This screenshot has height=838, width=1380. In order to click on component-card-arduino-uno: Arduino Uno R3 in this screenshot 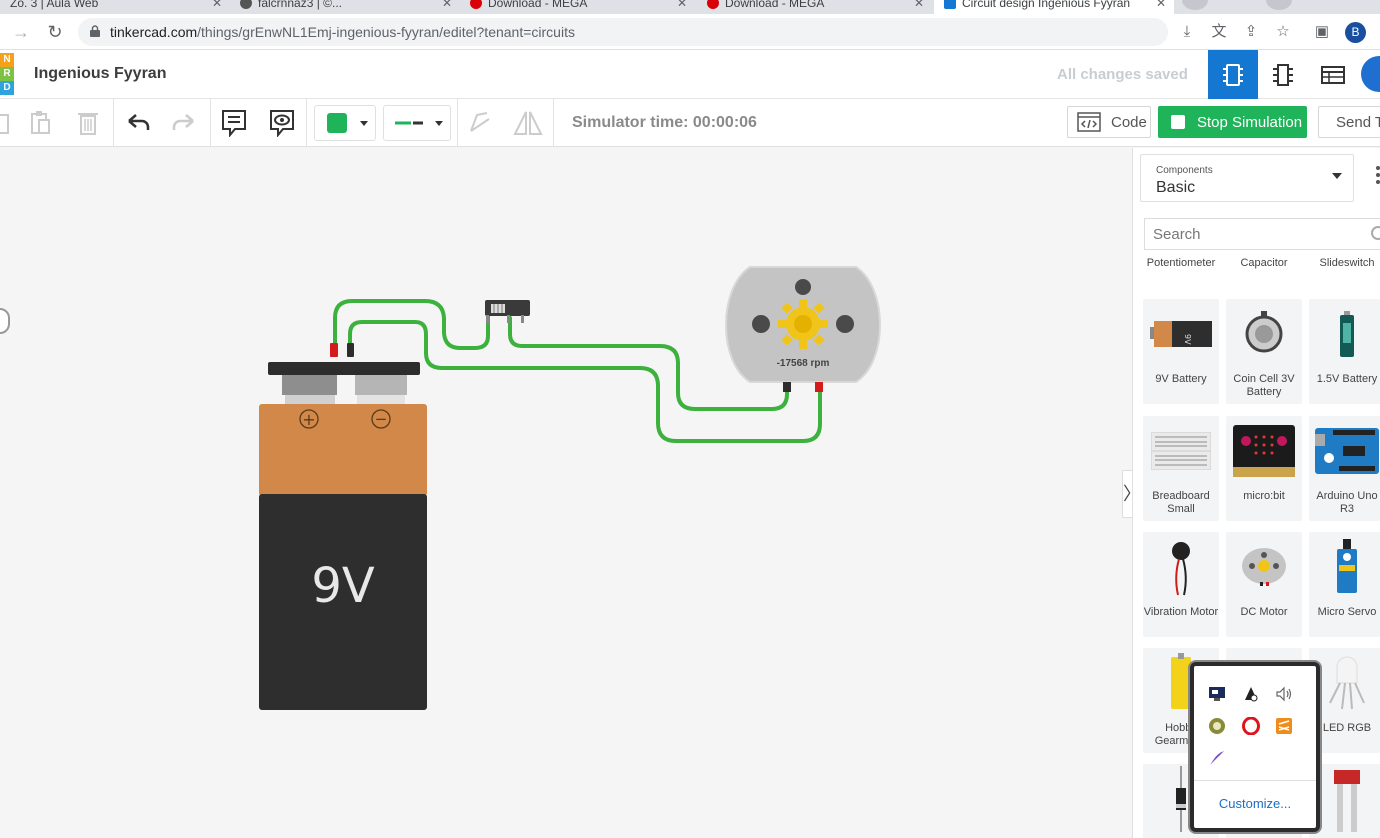, I will do `click(1344, 468)`.